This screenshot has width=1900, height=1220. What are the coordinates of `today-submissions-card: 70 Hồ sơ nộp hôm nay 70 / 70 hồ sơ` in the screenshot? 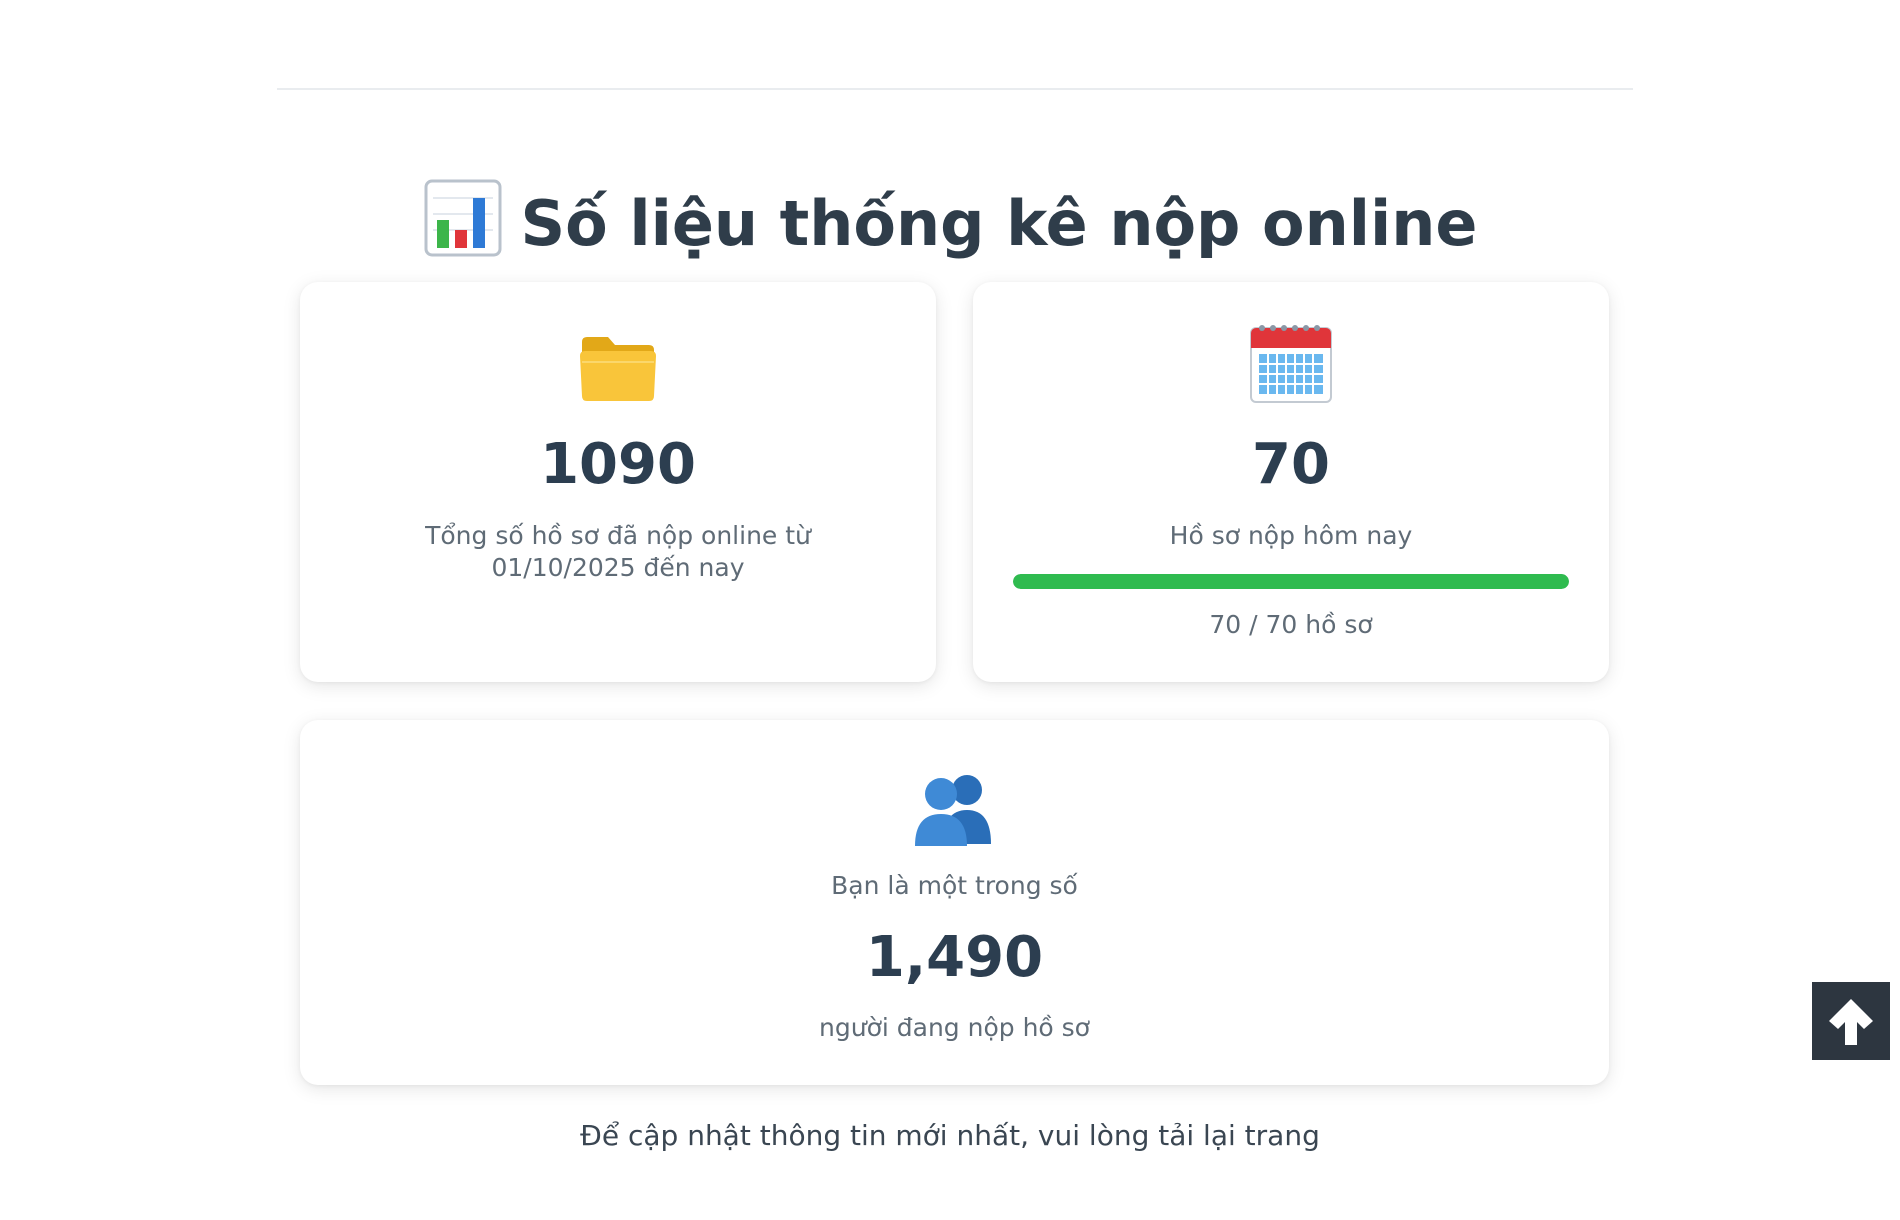 It's located at (1291, 482).